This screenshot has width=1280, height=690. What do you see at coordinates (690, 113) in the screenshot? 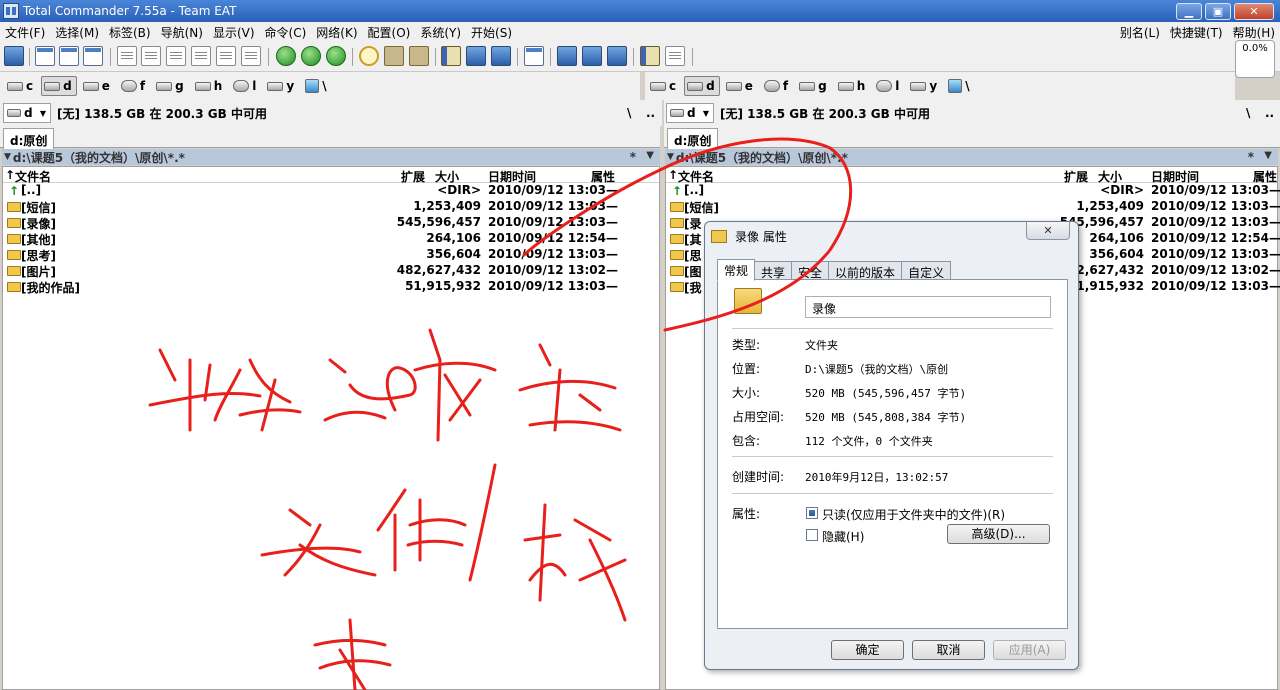
I see `right-drive-select: d ▼` at bounding box center [690, 113].